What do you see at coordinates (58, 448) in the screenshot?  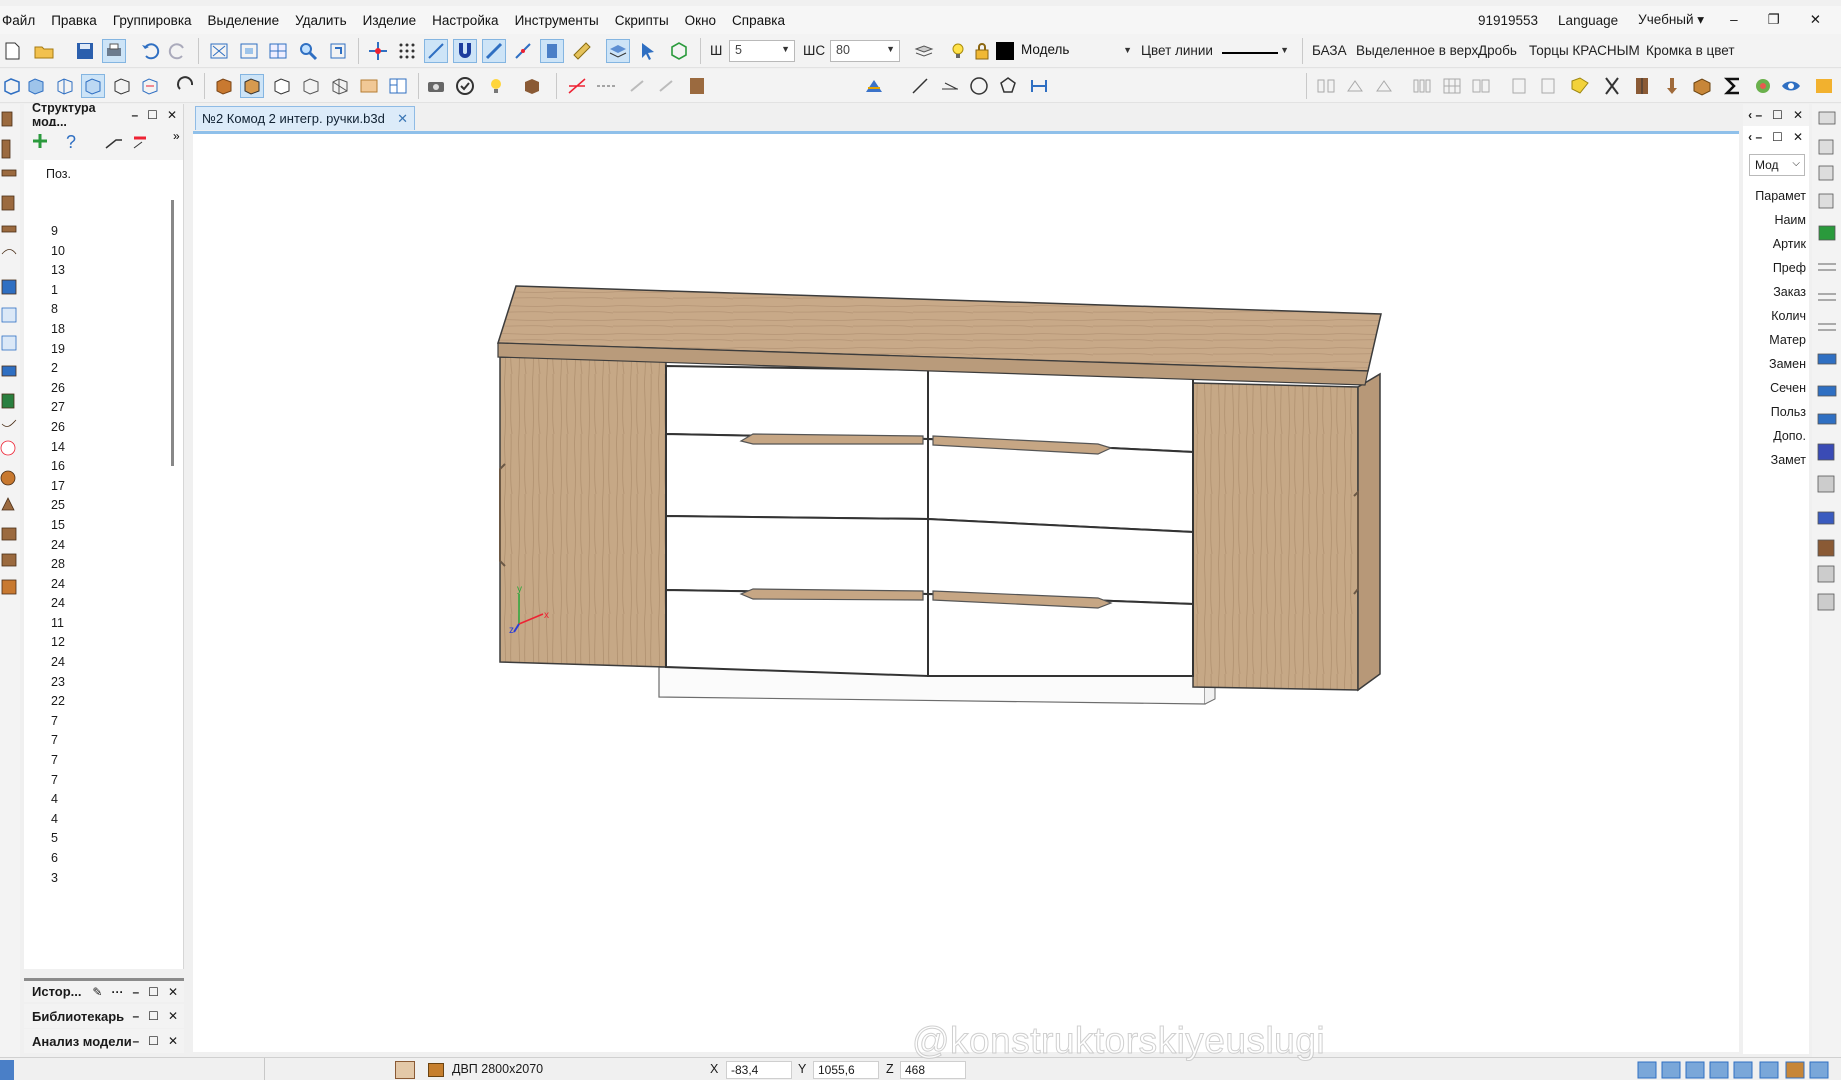 I see `position-item: 14` at bounding box center [58, 448].